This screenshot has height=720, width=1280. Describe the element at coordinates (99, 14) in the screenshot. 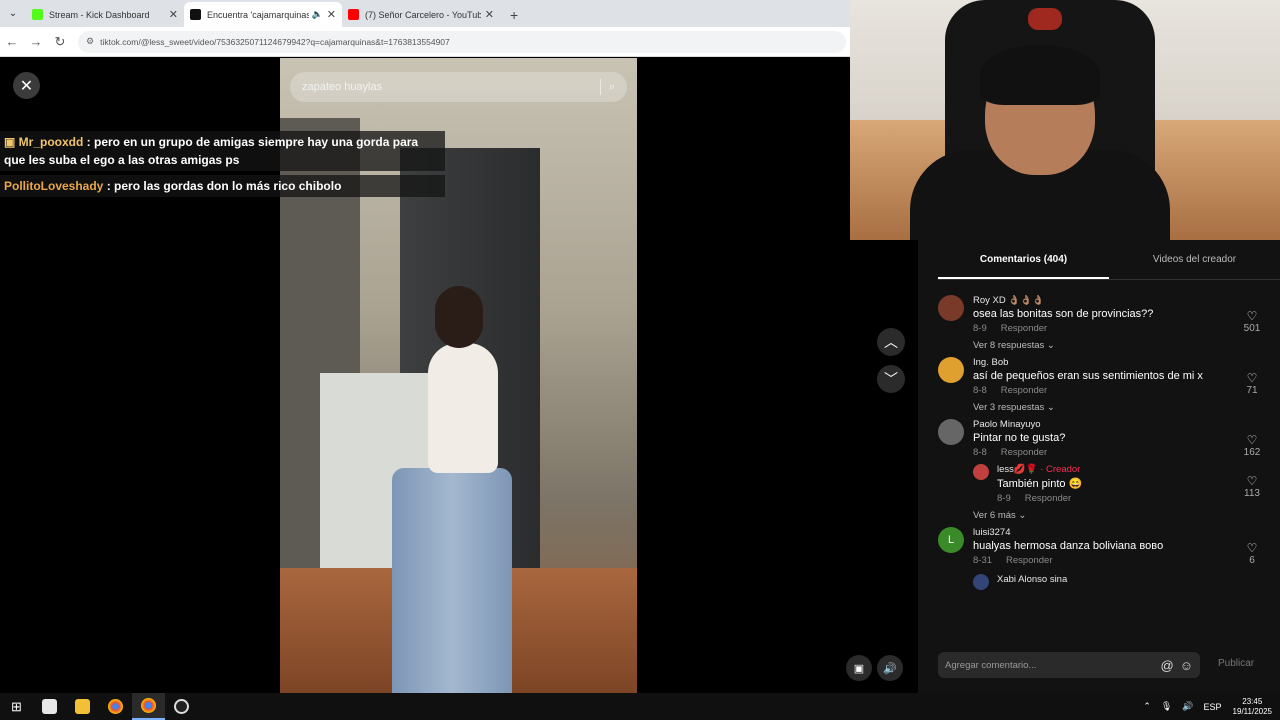

I see `tab-title: Stream - Kick Dashboard` at that location.